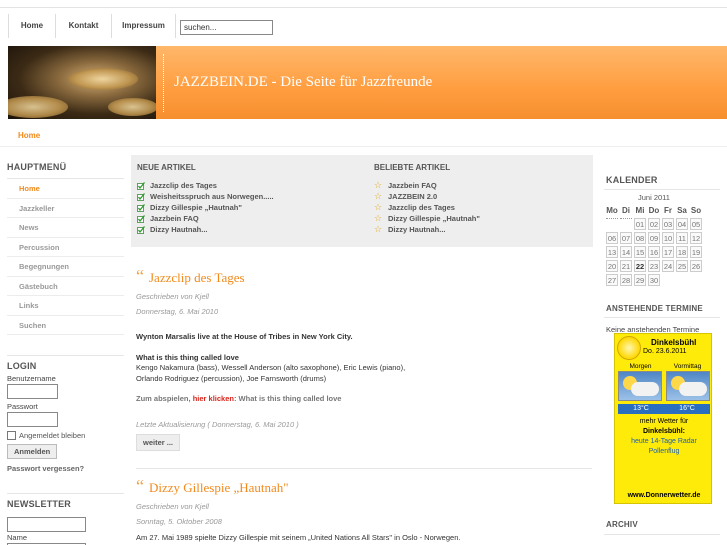  I want to click on calendar-day: 05, so click(696, 224).